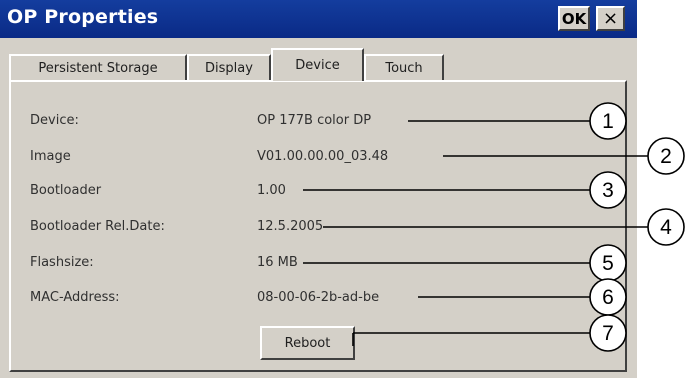  What do you see at coordinates (666, 227) in the screenshot?
I see `callout-4-number: 4` at bounding box center [666, 227].